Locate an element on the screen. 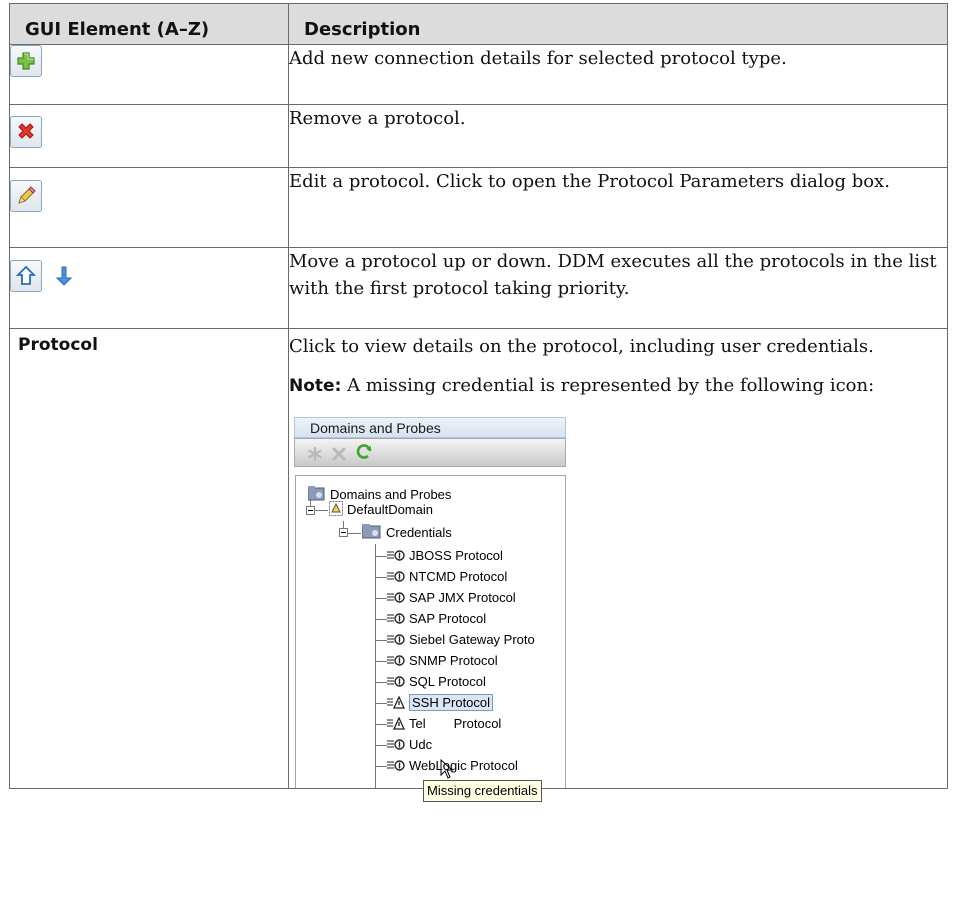 The height and width of the screenshot is (919, 954). arrow-up-icon is located at coordinates (26, 276).